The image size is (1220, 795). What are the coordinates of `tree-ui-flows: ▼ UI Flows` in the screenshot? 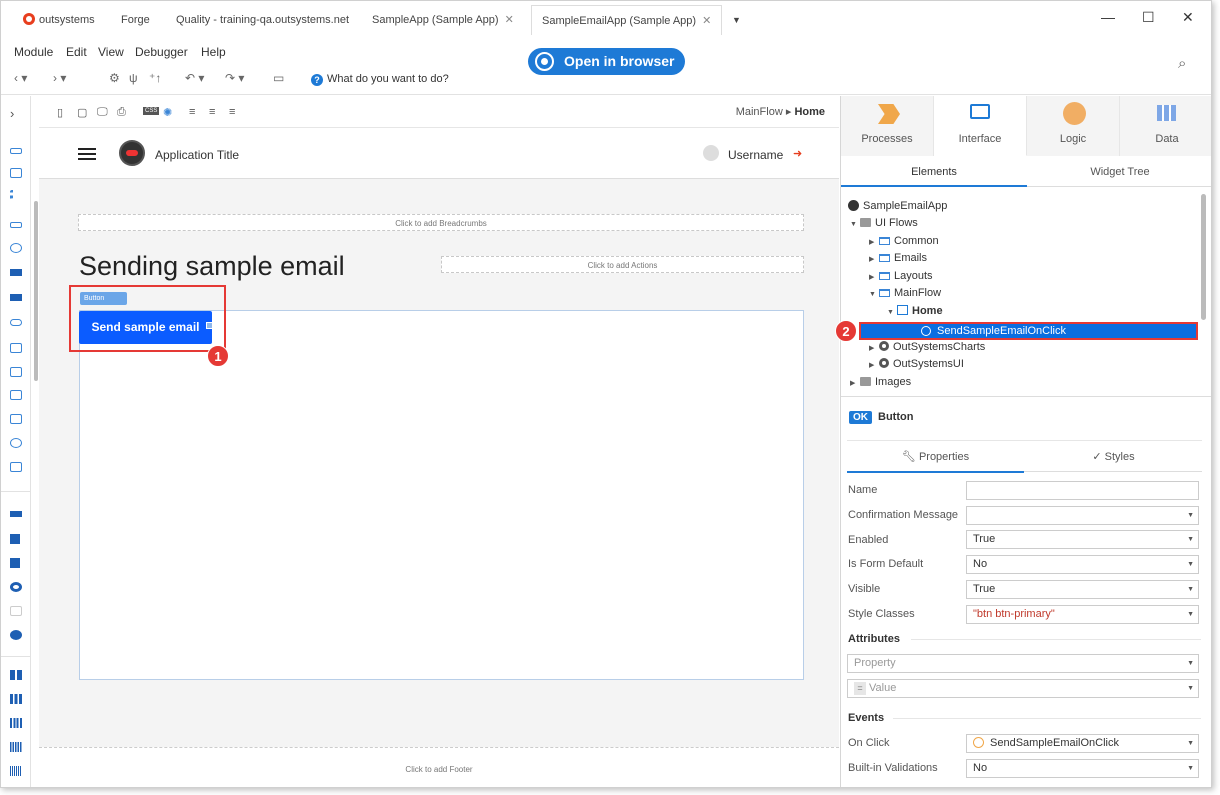 It's located at (884, 223).